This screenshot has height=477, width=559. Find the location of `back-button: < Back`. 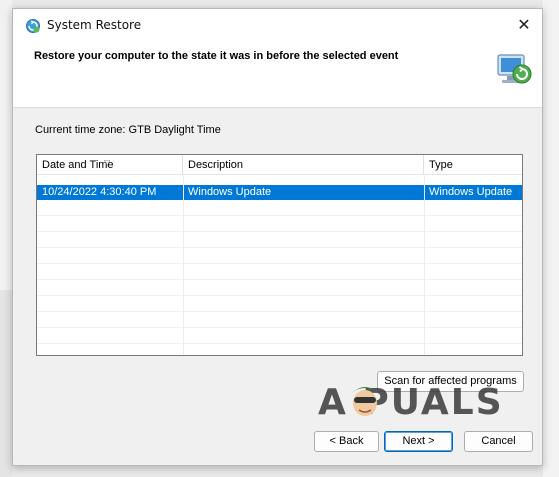

back-button: < Back is located at coordinates (346, 441).